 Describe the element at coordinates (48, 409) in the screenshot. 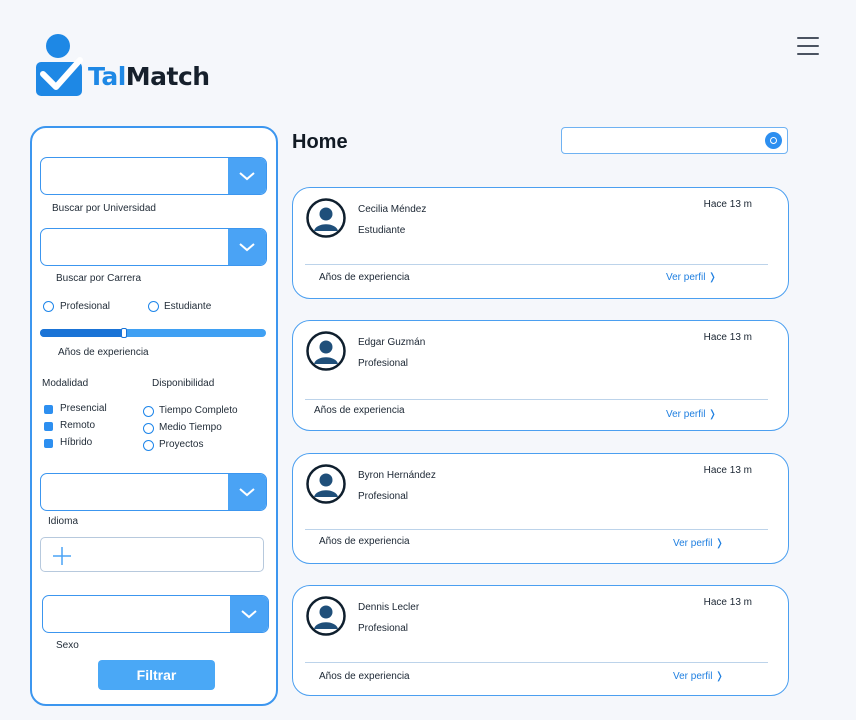

I see `checkbox-presencial` at that location.